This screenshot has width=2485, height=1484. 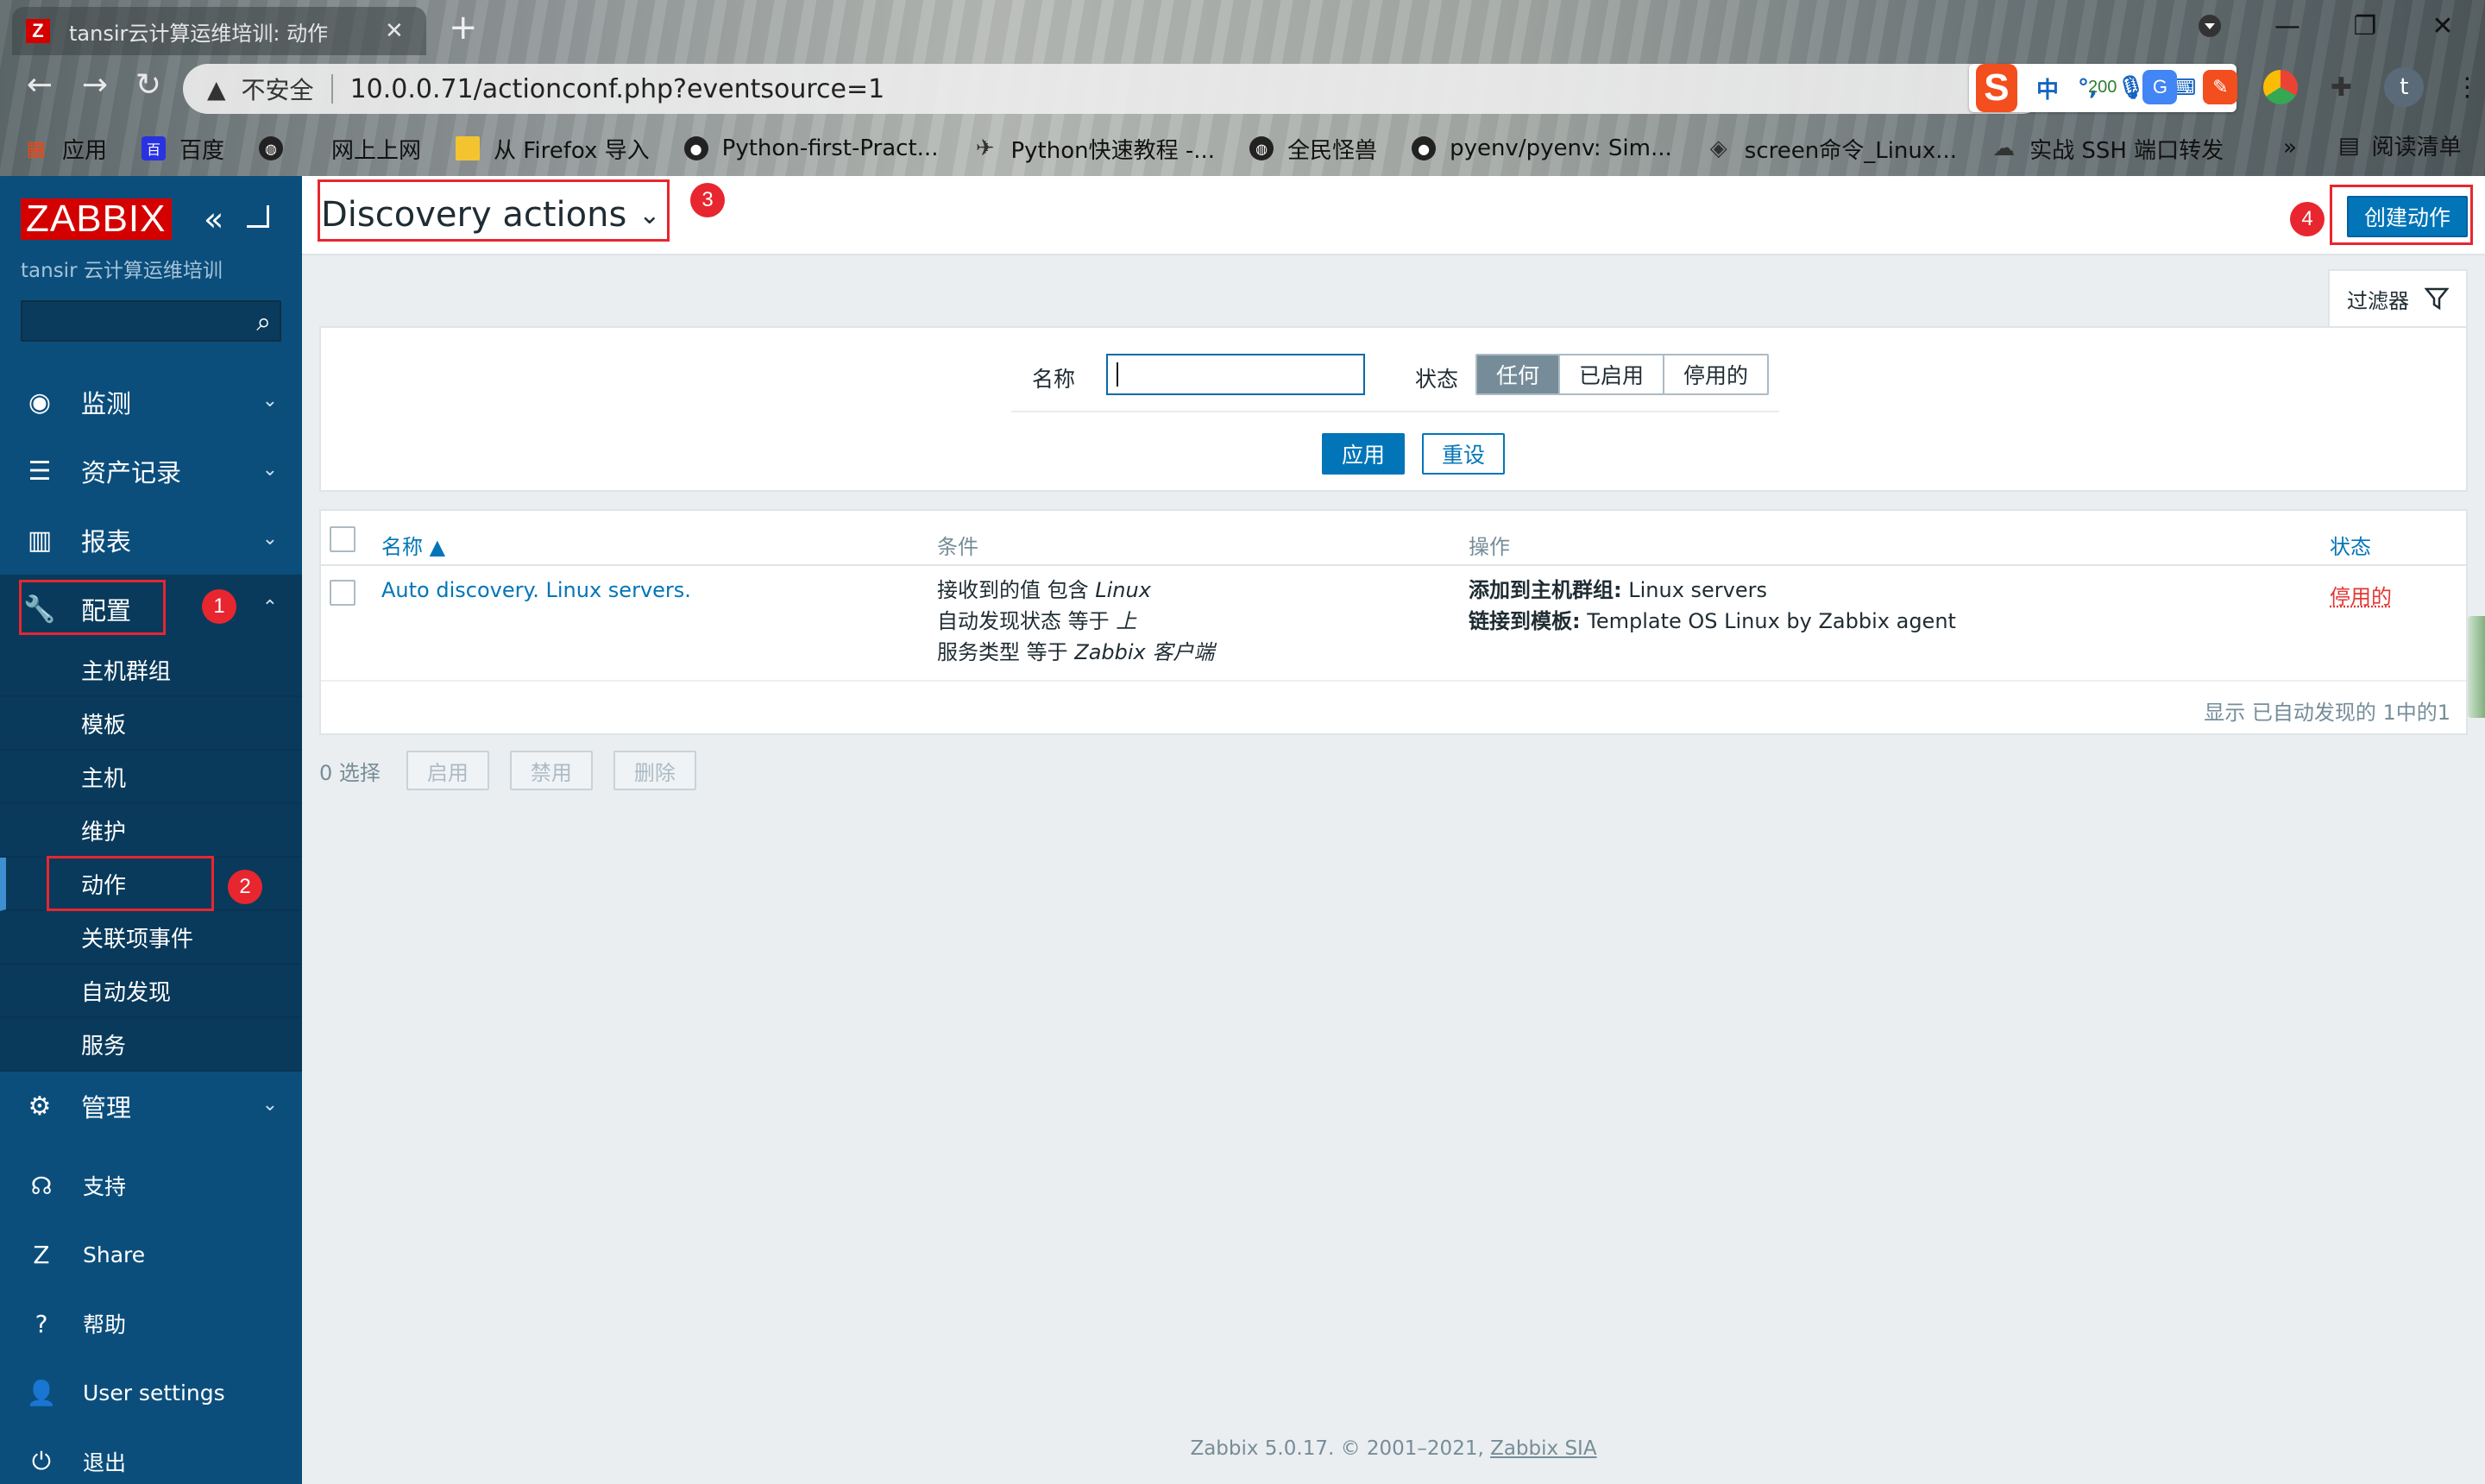 I want to click on select-all-checkbox, so click(x=342, y=539).